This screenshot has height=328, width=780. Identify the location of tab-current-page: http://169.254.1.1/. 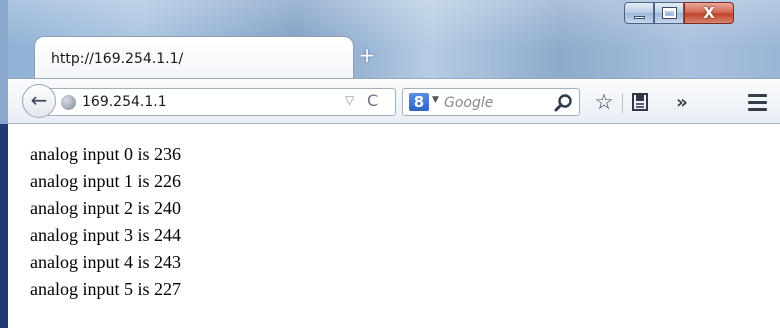
(194, 57).